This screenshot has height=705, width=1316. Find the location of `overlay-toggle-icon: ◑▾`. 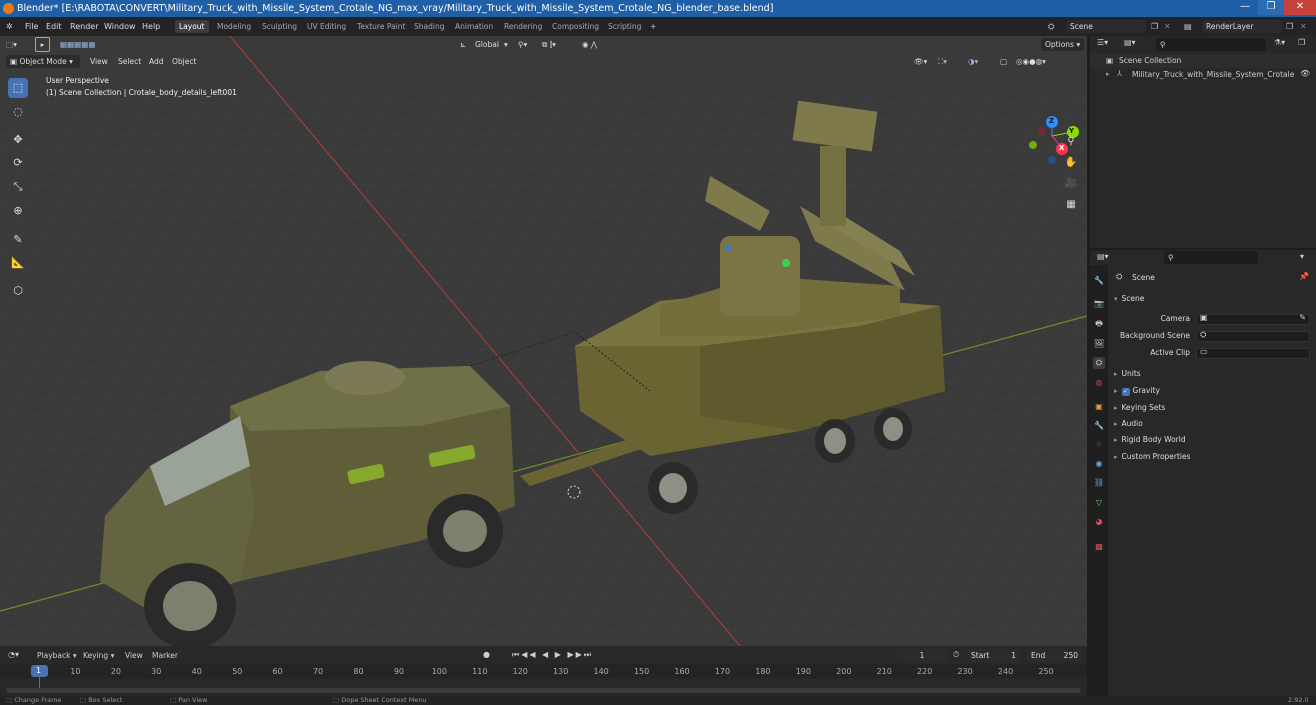

overlay-toggle-icon: ◑▾ is located at coordinates (973, 61).